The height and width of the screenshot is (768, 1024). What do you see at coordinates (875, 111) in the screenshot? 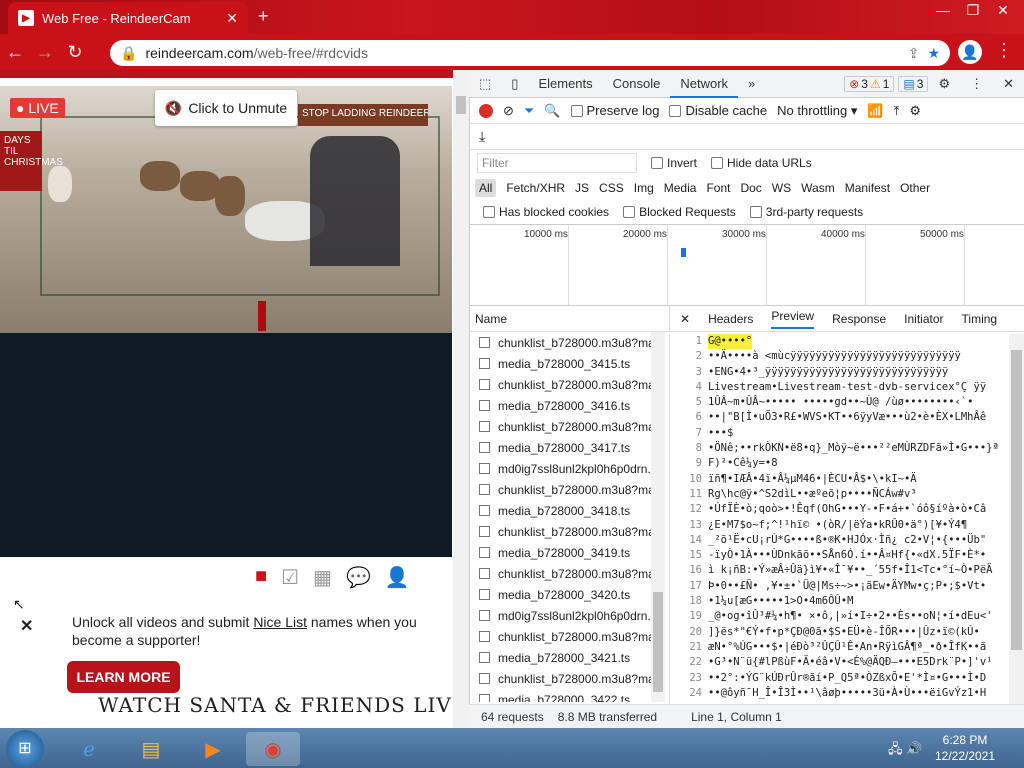
I see `network-conditions-icon: 📶` at bounding box center [875, 111].